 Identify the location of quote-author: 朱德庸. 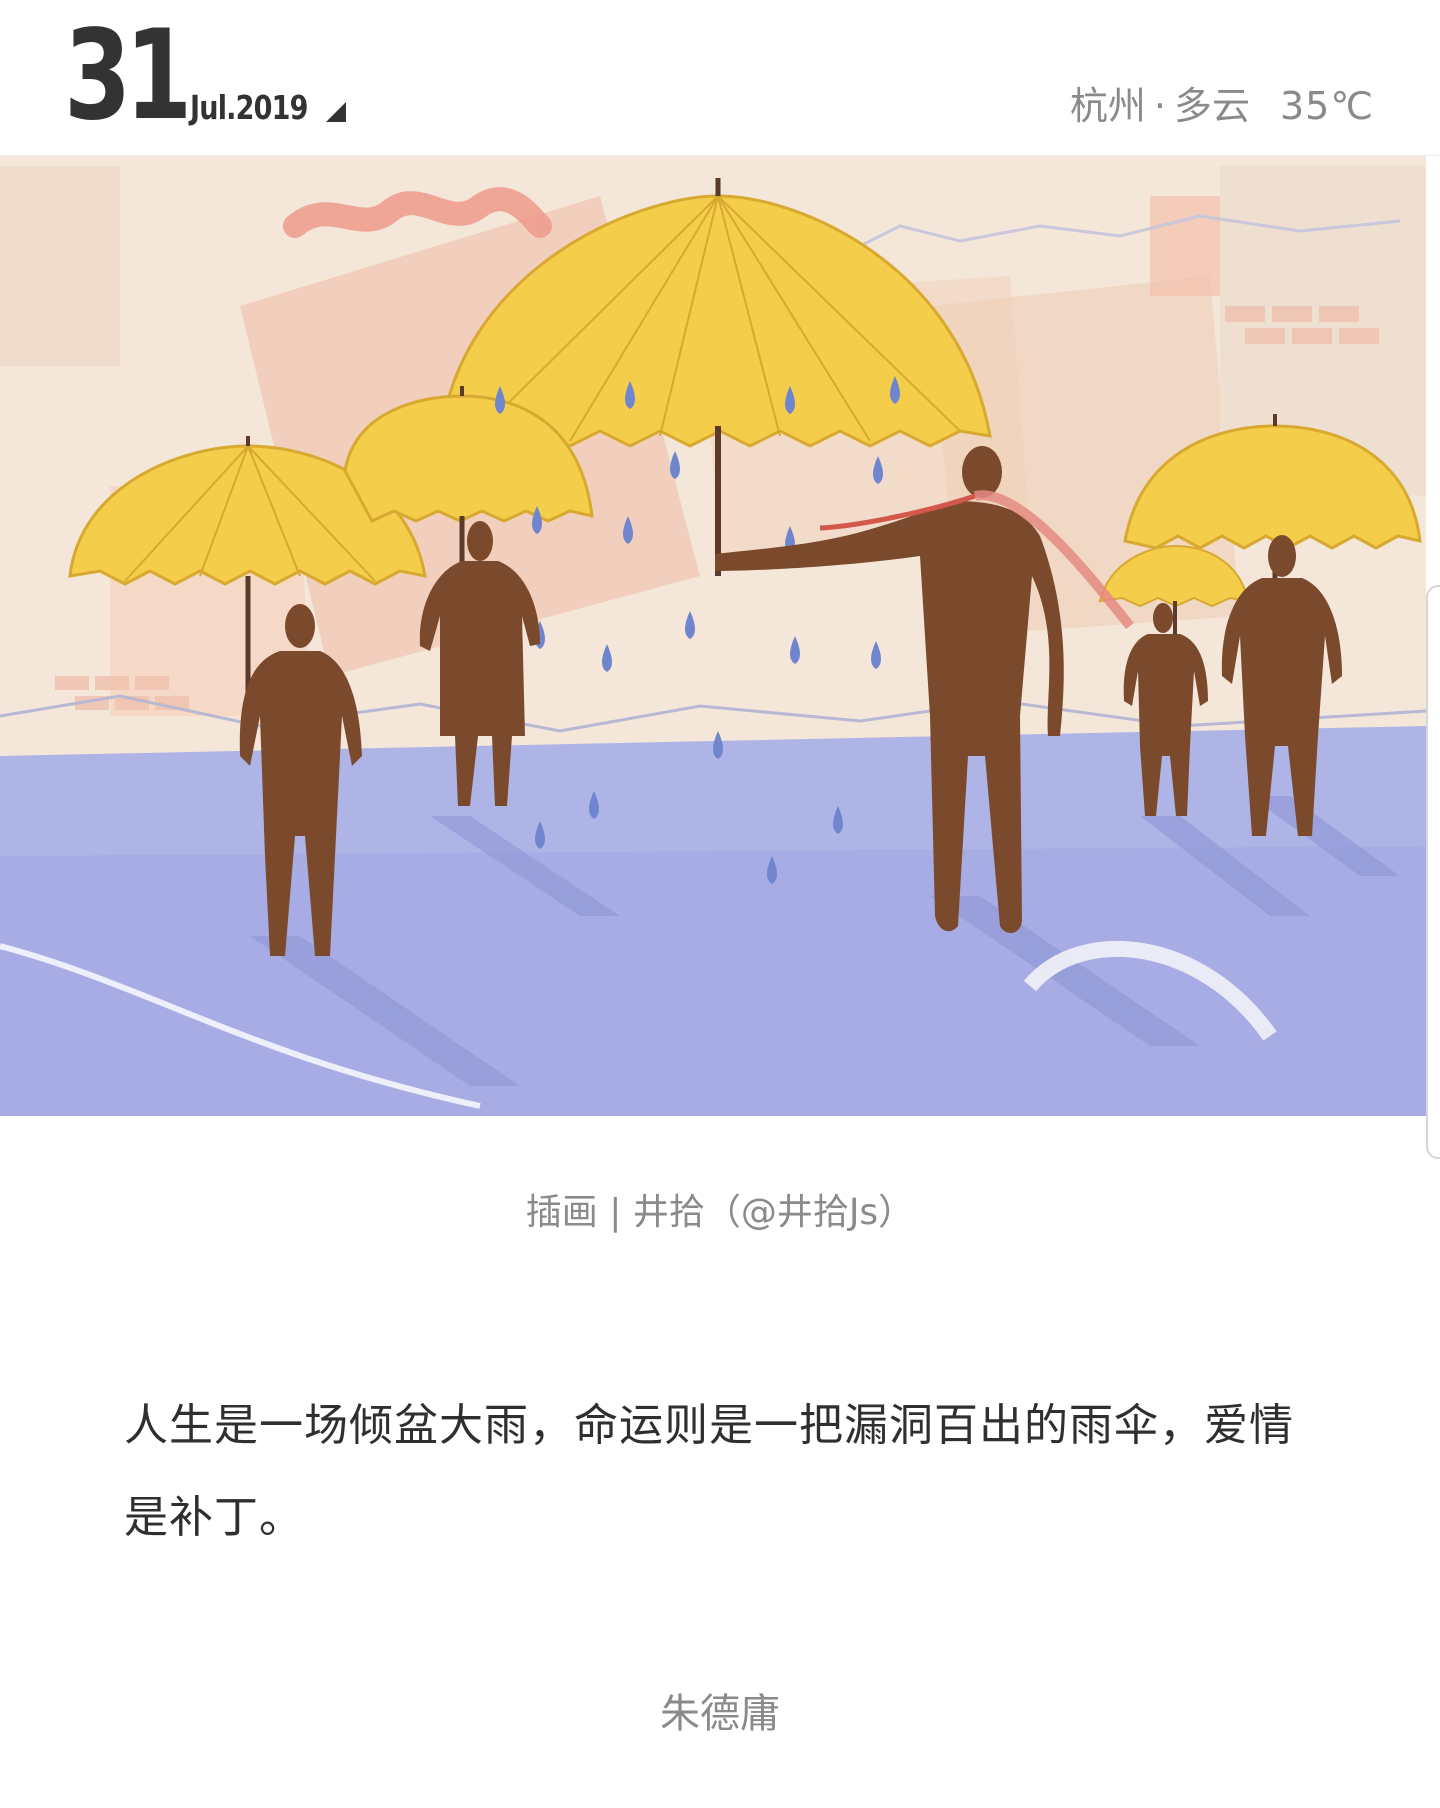
(720, 1714).